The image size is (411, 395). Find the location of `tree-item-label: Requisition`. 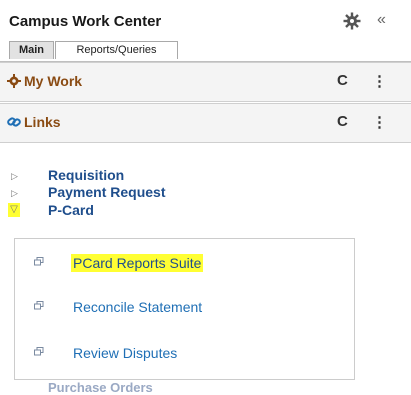

tree-item-label: Requisition is located at coordinates (86, 175).